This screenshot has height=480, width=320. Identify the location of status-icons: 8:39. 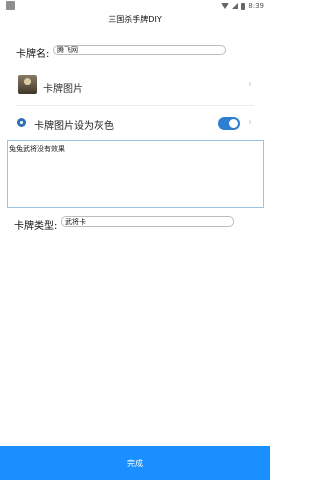
(242, 6).